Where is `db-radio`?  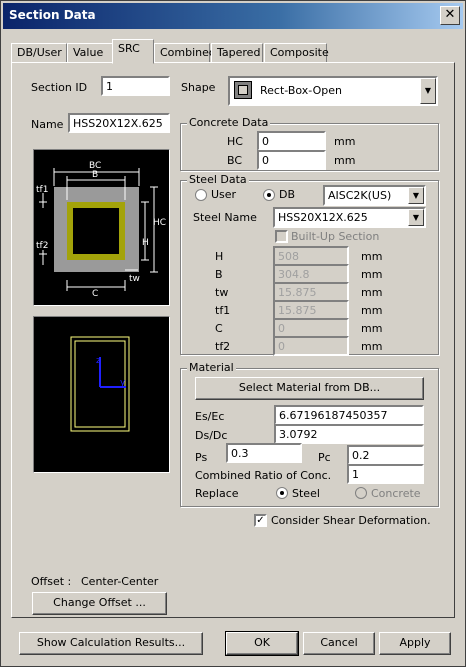 db-radio is located at coordinates (269, 195).